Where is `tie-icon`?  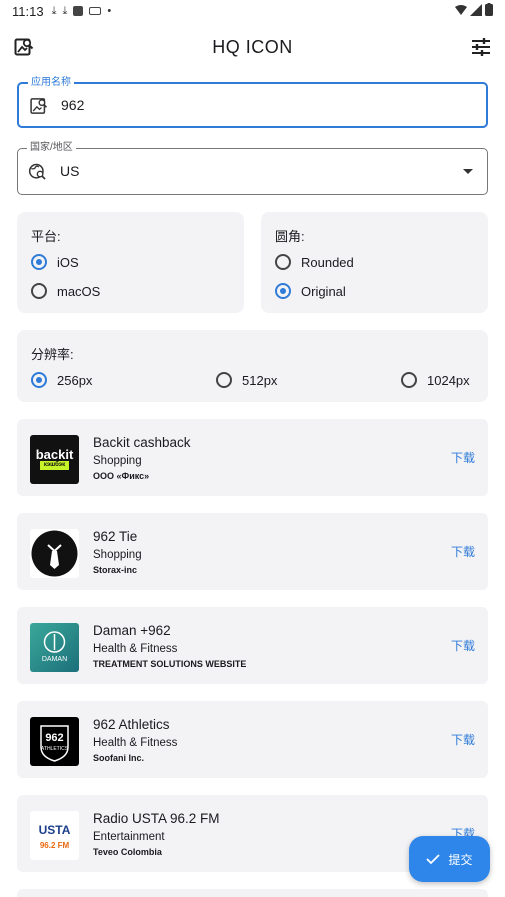 tie-icon is located at coordinates (54, 553).